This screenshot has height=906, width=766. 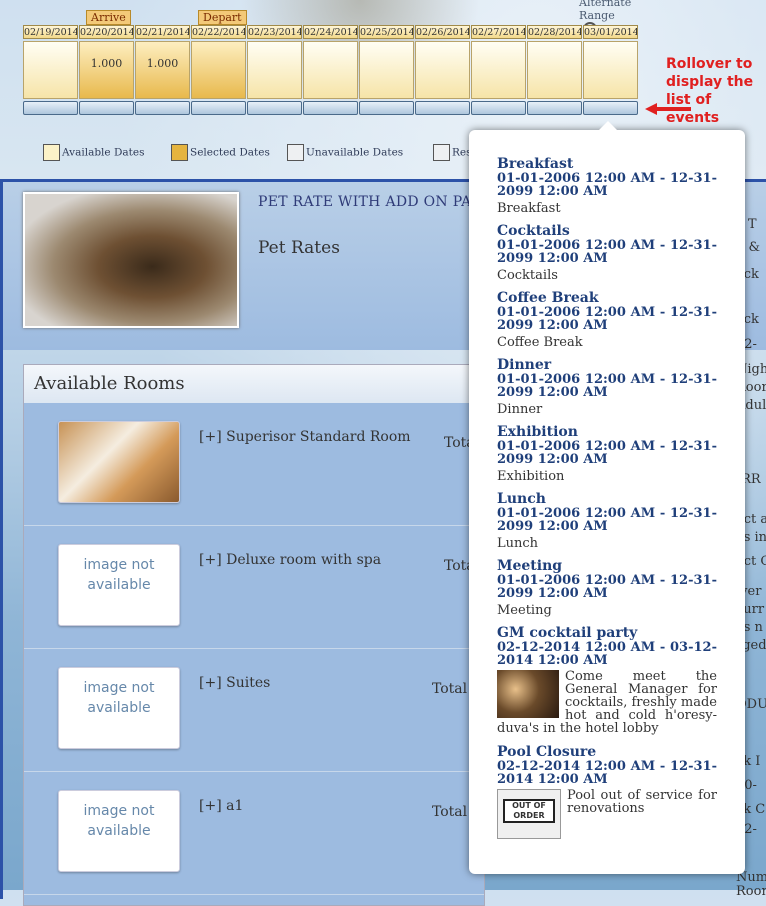 What do you see at coordinates (93, 152) in the screenshot?
I see `legend-available: Available Dates` at bounding box center [93, 152].